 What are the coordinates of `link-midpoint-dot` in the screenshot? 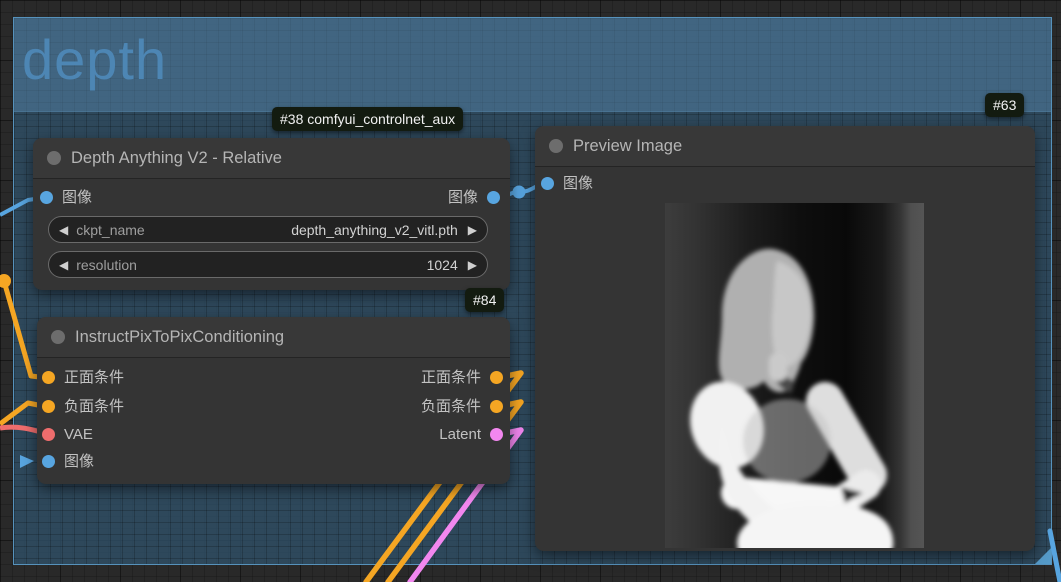 It's located at (519, 192).